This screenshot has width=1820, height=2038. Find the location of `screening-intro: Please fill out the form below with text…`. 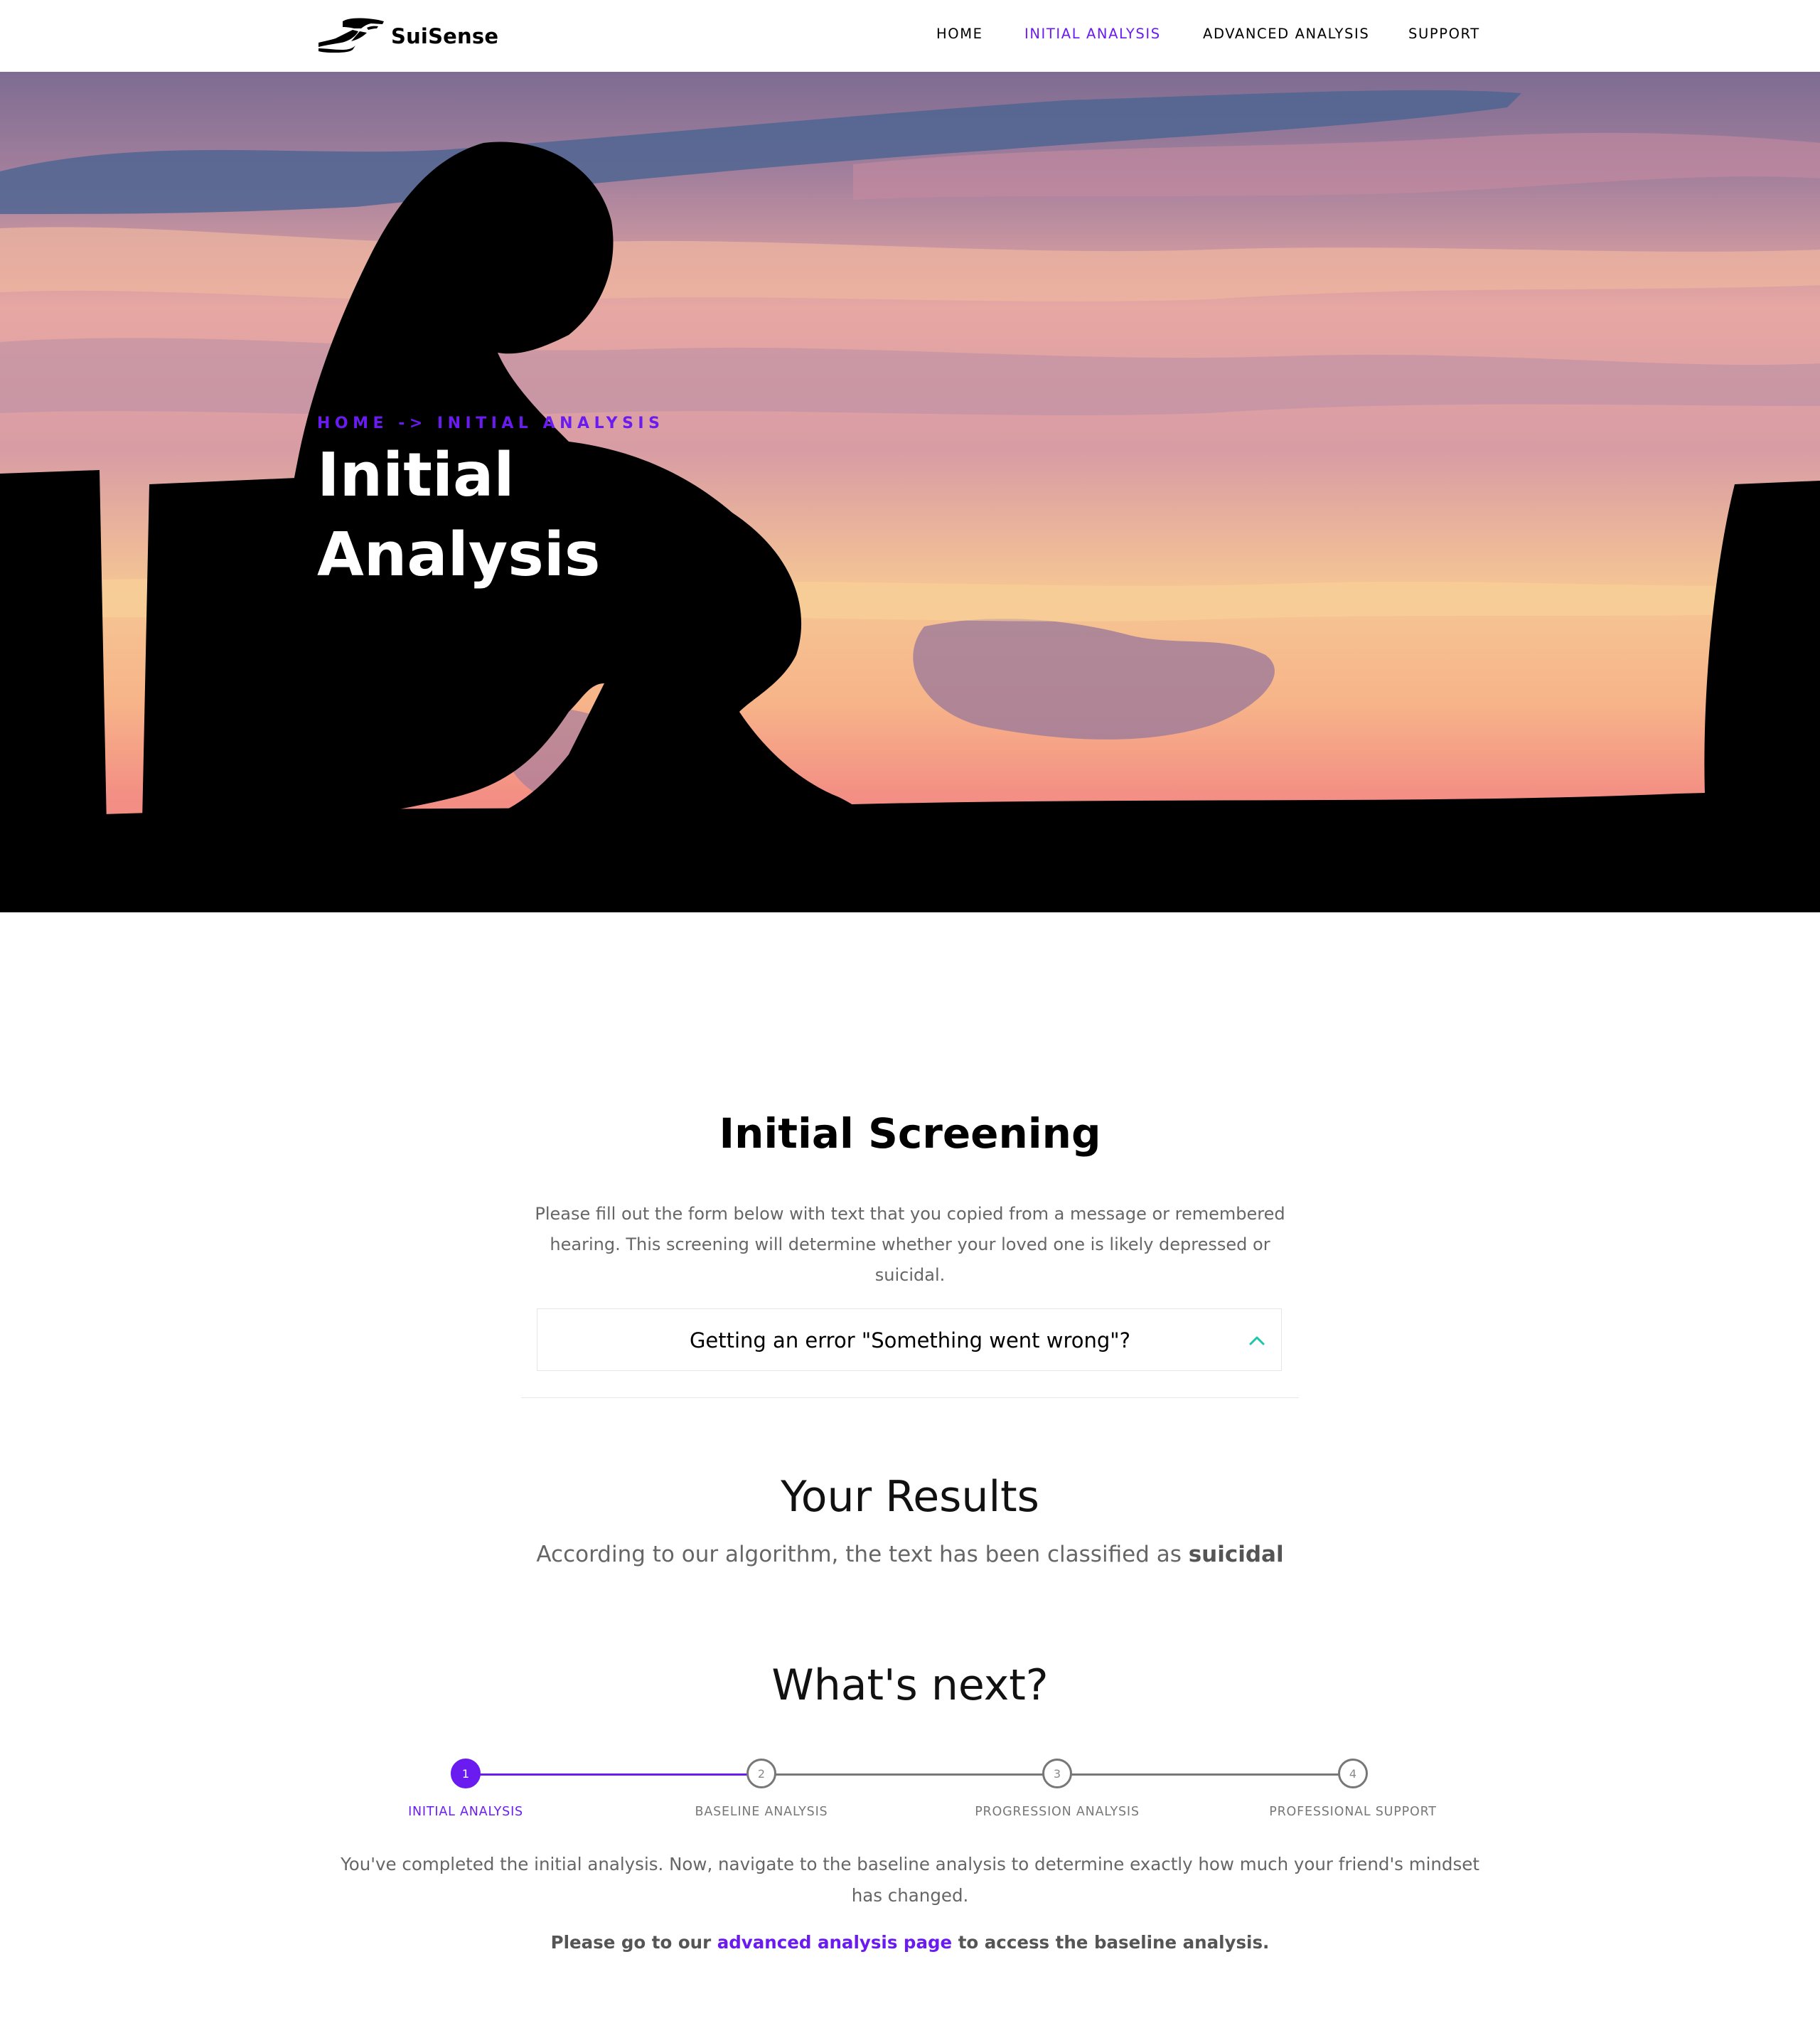

screening-intro: Please fill out the form below with text… is located at coordinates (910, 1244).